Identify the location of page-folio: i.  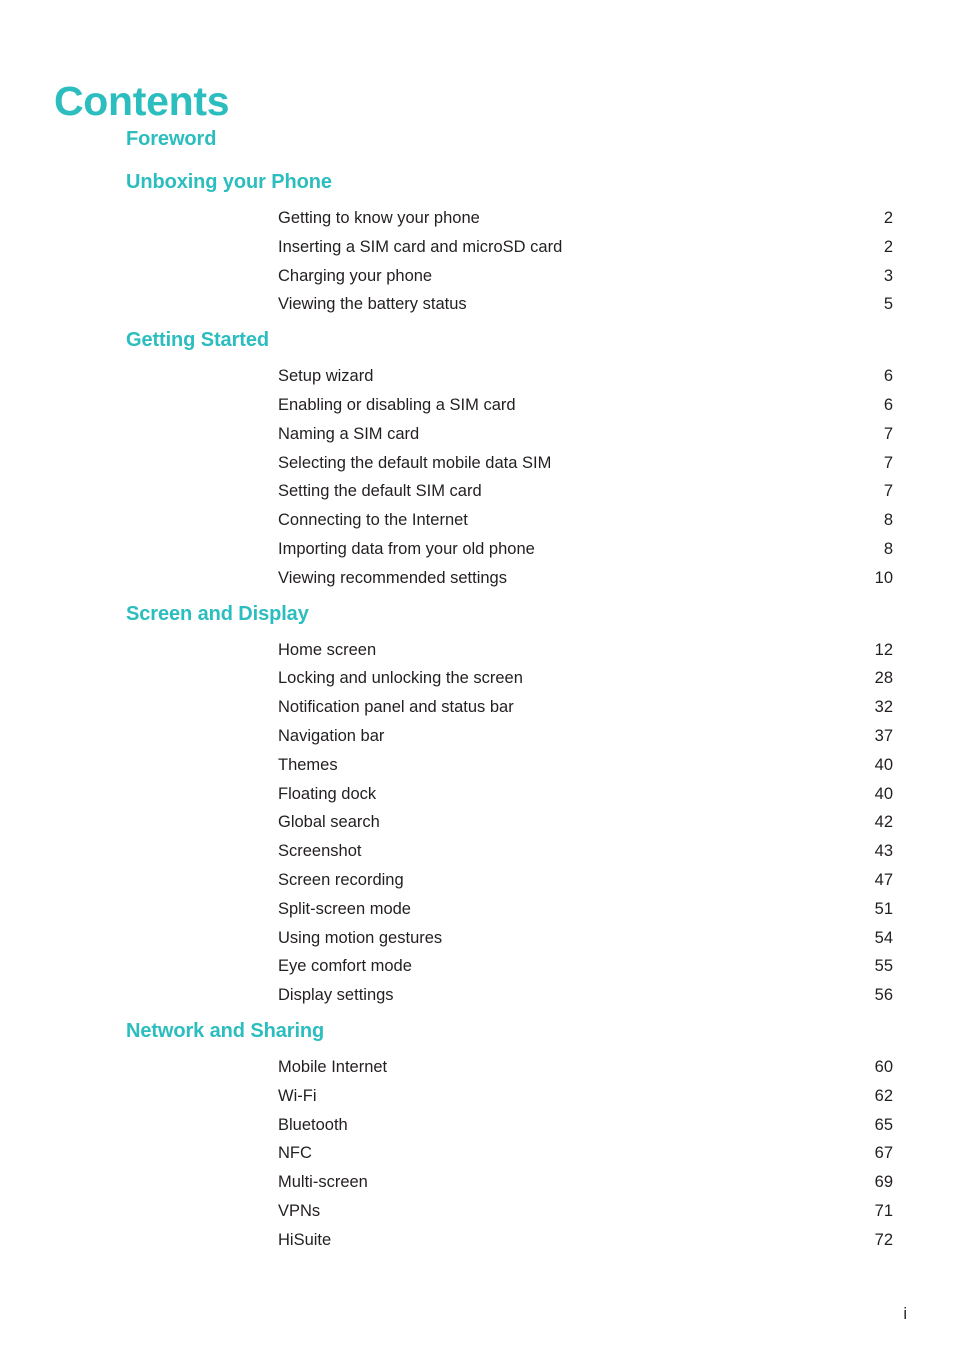
(905, 1314).